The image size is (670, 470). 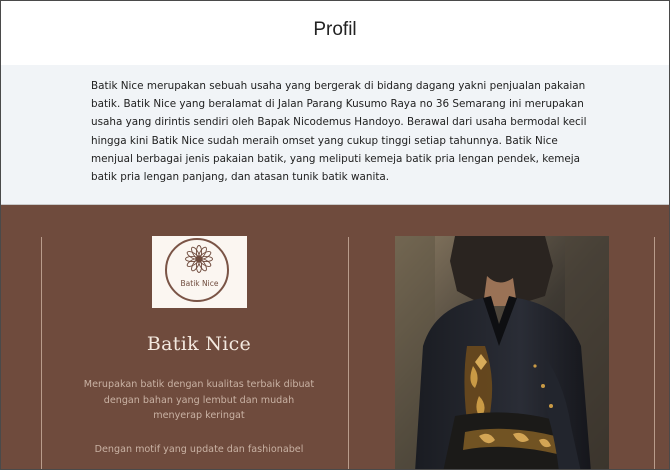 I want to click on divider-line-middle, so click(x=348, y=353).